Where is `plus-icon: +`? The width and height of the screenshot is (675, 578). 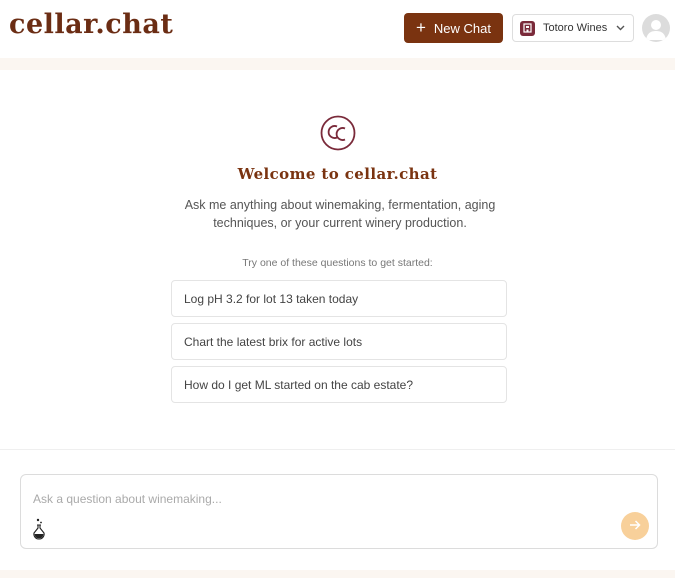 plus-icon: + is located at coordinates (420, 27).